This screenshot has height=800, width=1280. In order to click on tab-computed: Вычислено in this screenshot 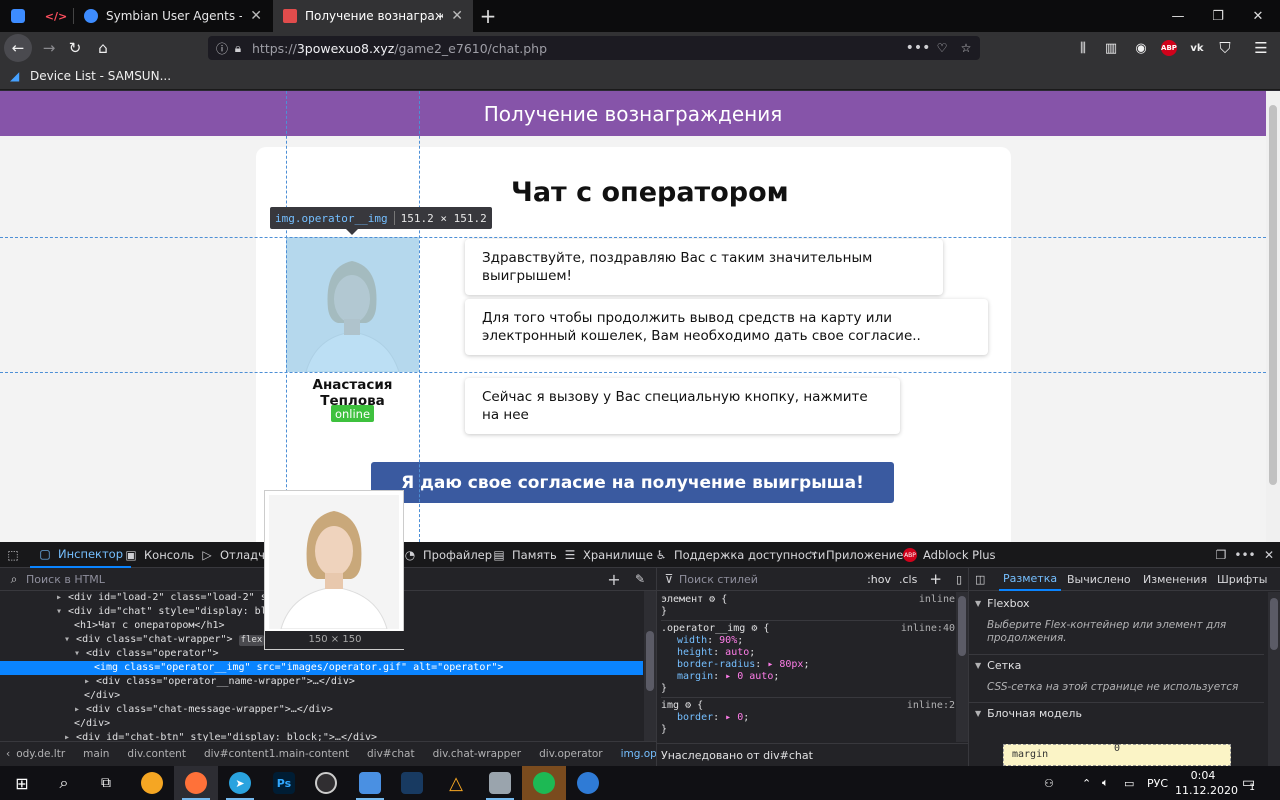, I will do `click(1099, 579)`.